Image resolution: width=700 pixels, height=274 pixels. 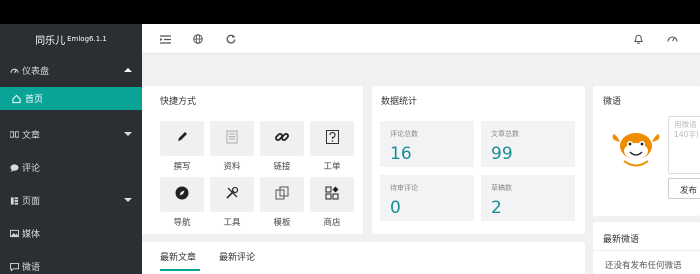 I want to click on pencil-icon, so click(x=182, y=138).